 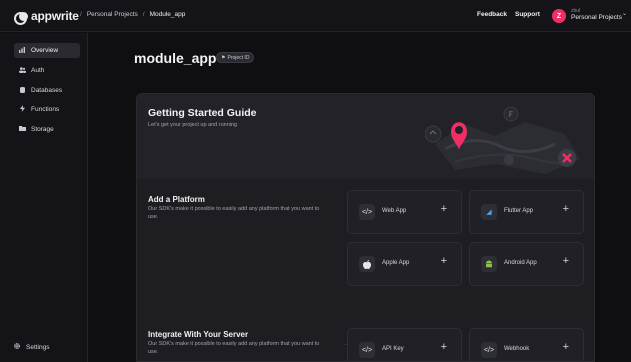 I want to click on sidebar-item-storage: Storage, so click(x=47, y=129).